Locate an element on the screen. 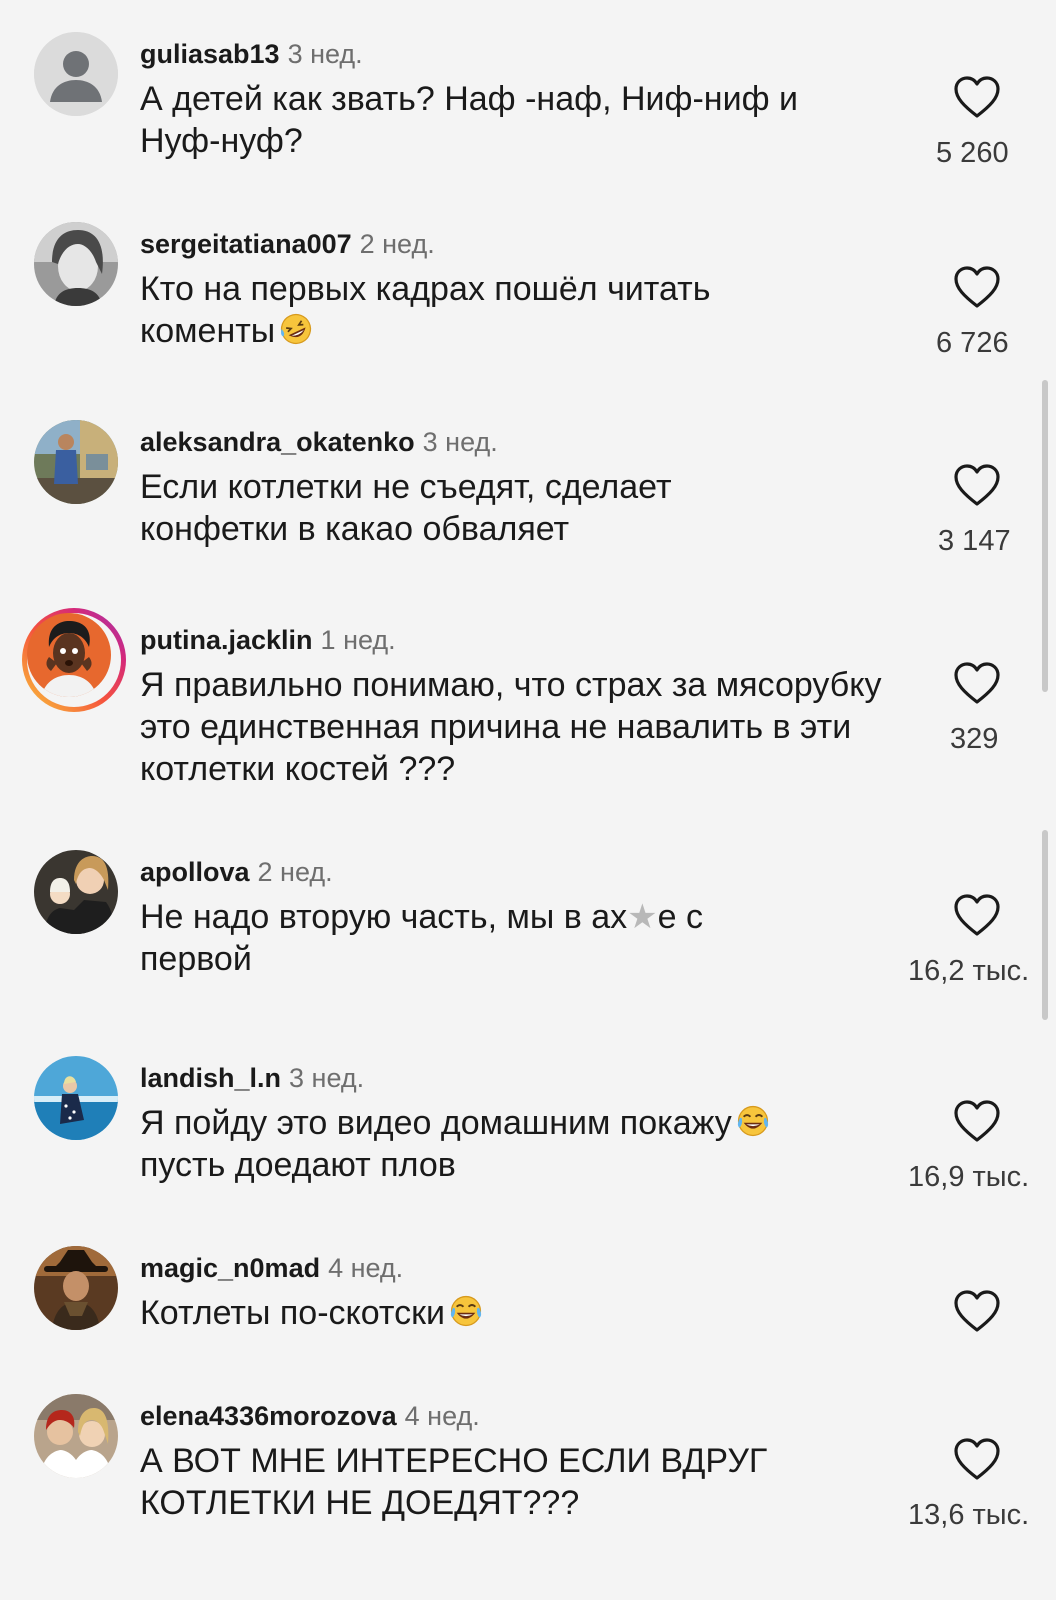  comment-meta: magic_n0mad 4 нед. is located at coordinates (271, 1268).